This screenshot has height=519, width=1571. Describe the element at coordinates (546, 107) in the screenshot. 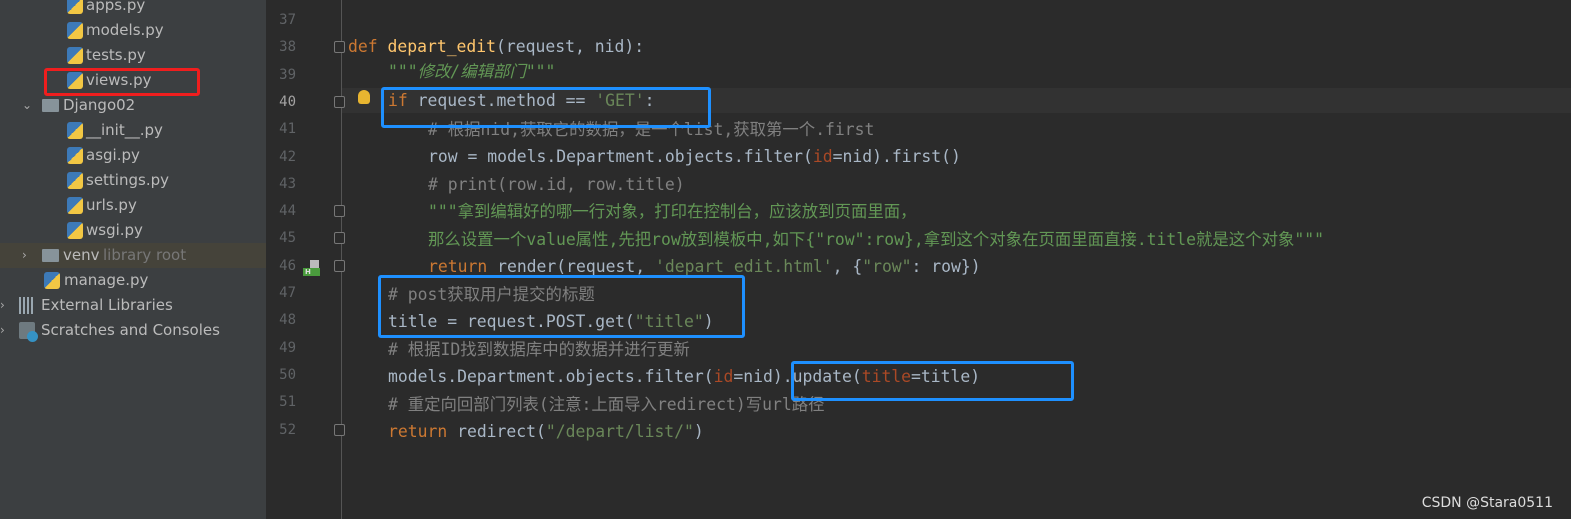

I see `annotation-box-get-check` at that location.